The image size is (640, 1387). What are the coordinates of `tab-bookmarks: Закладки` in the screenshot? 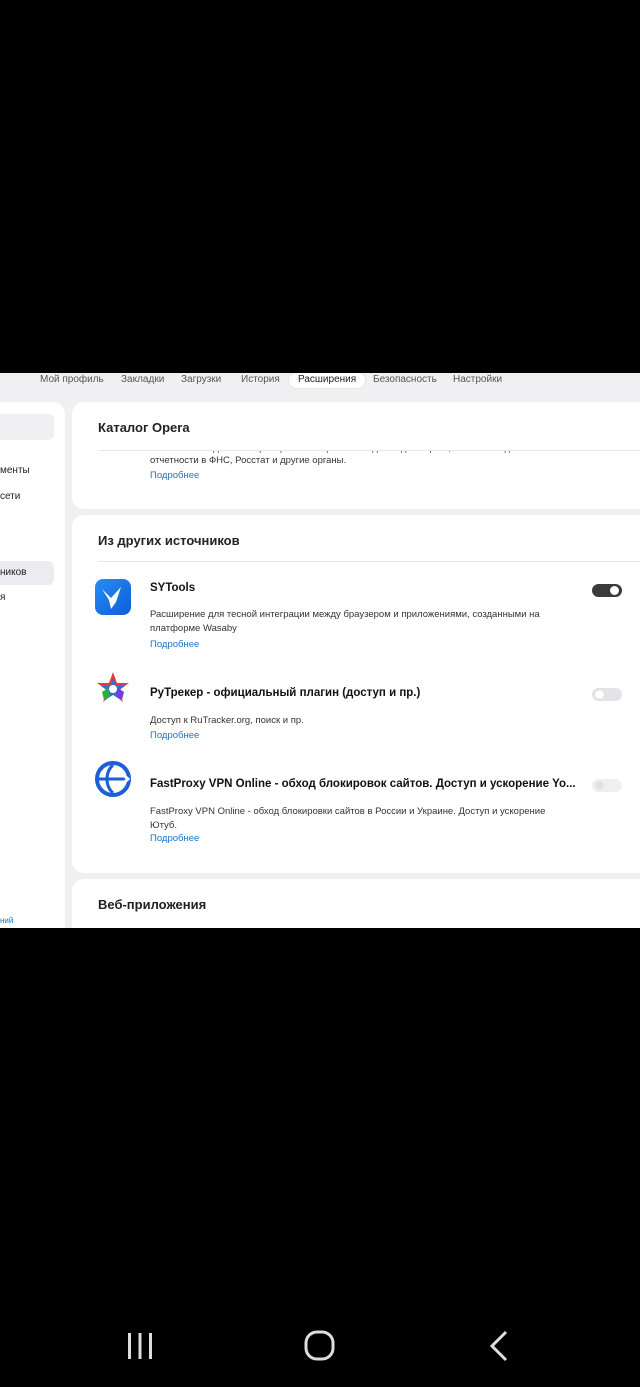 It's located at (142, 382).